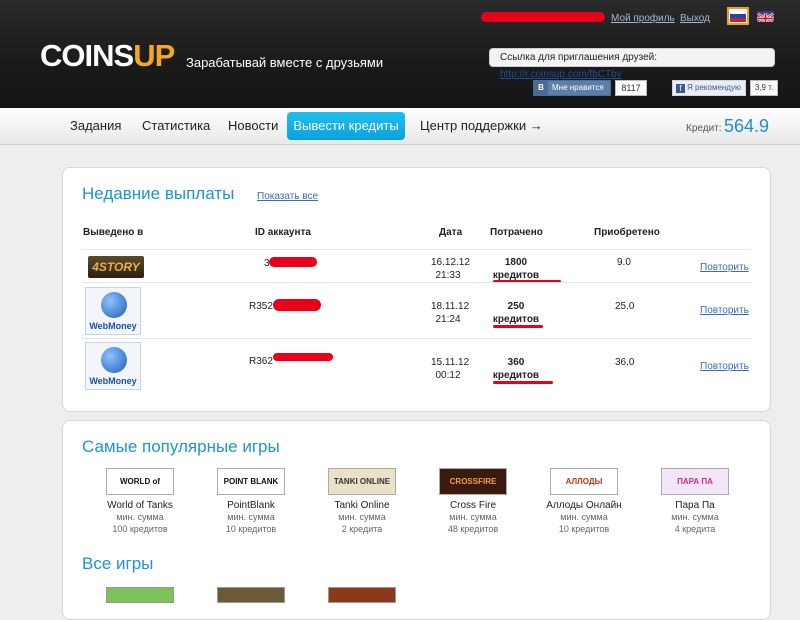  Describe the element at coordinates (362, 529) in the screenshot. I see `min-sum-value: 2 кредита` at that location.